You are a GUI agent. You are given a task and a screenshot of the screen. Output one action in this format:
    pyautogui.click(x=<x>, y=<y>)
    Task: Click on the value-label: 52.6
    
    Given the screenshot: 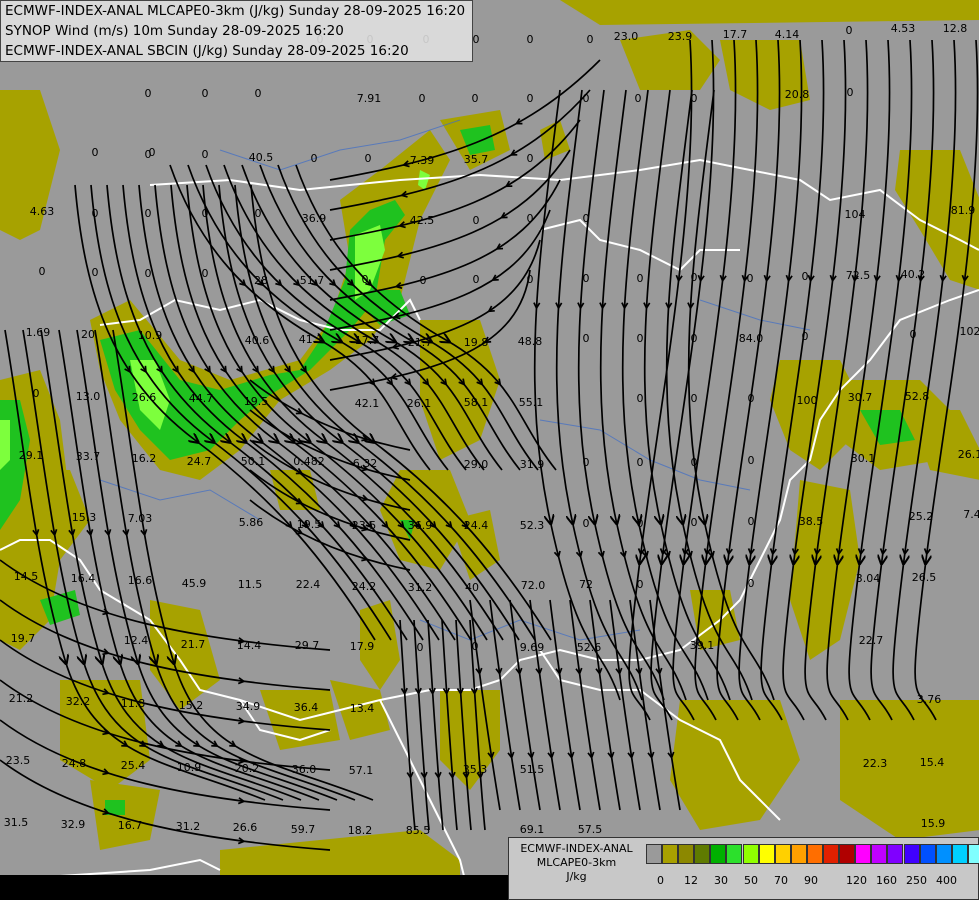 What is the action you would take?
    pyautogui.click(x=589, y=647)
    